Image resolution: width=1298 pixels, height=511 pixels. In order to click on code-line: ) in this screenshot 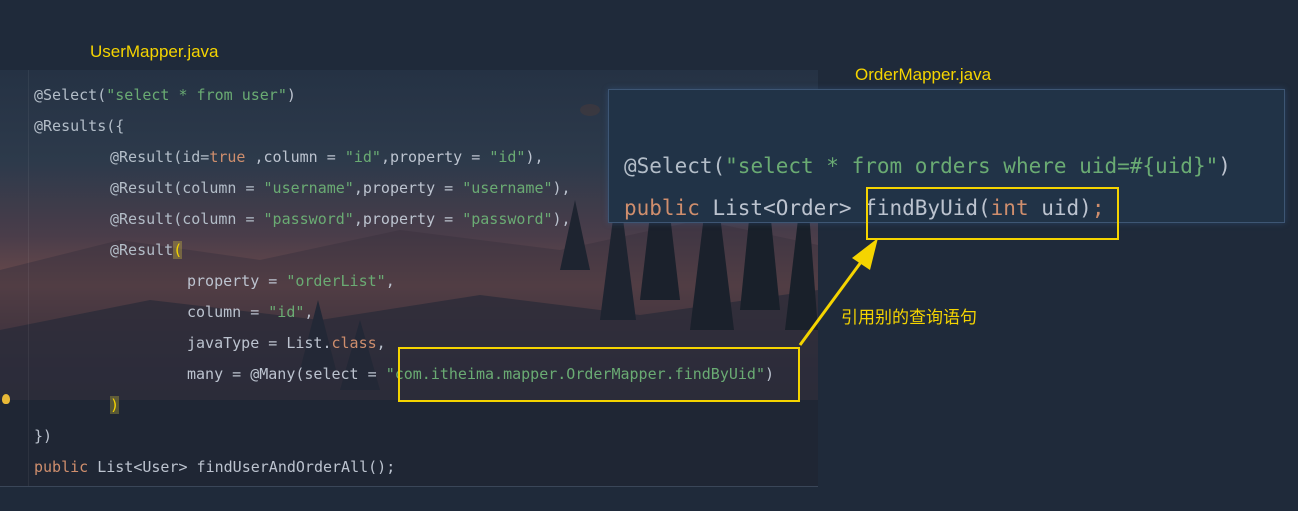, I will do `click(115, 405)`.